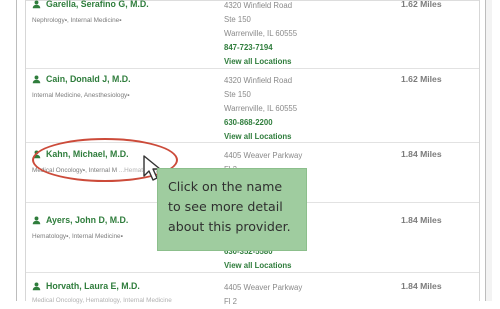 The image size is (500, 309). Describe the element at coordinates (93, 286) in the screenshot. I see `provider-name: Horvath, Laura E, M.D.` at that location.